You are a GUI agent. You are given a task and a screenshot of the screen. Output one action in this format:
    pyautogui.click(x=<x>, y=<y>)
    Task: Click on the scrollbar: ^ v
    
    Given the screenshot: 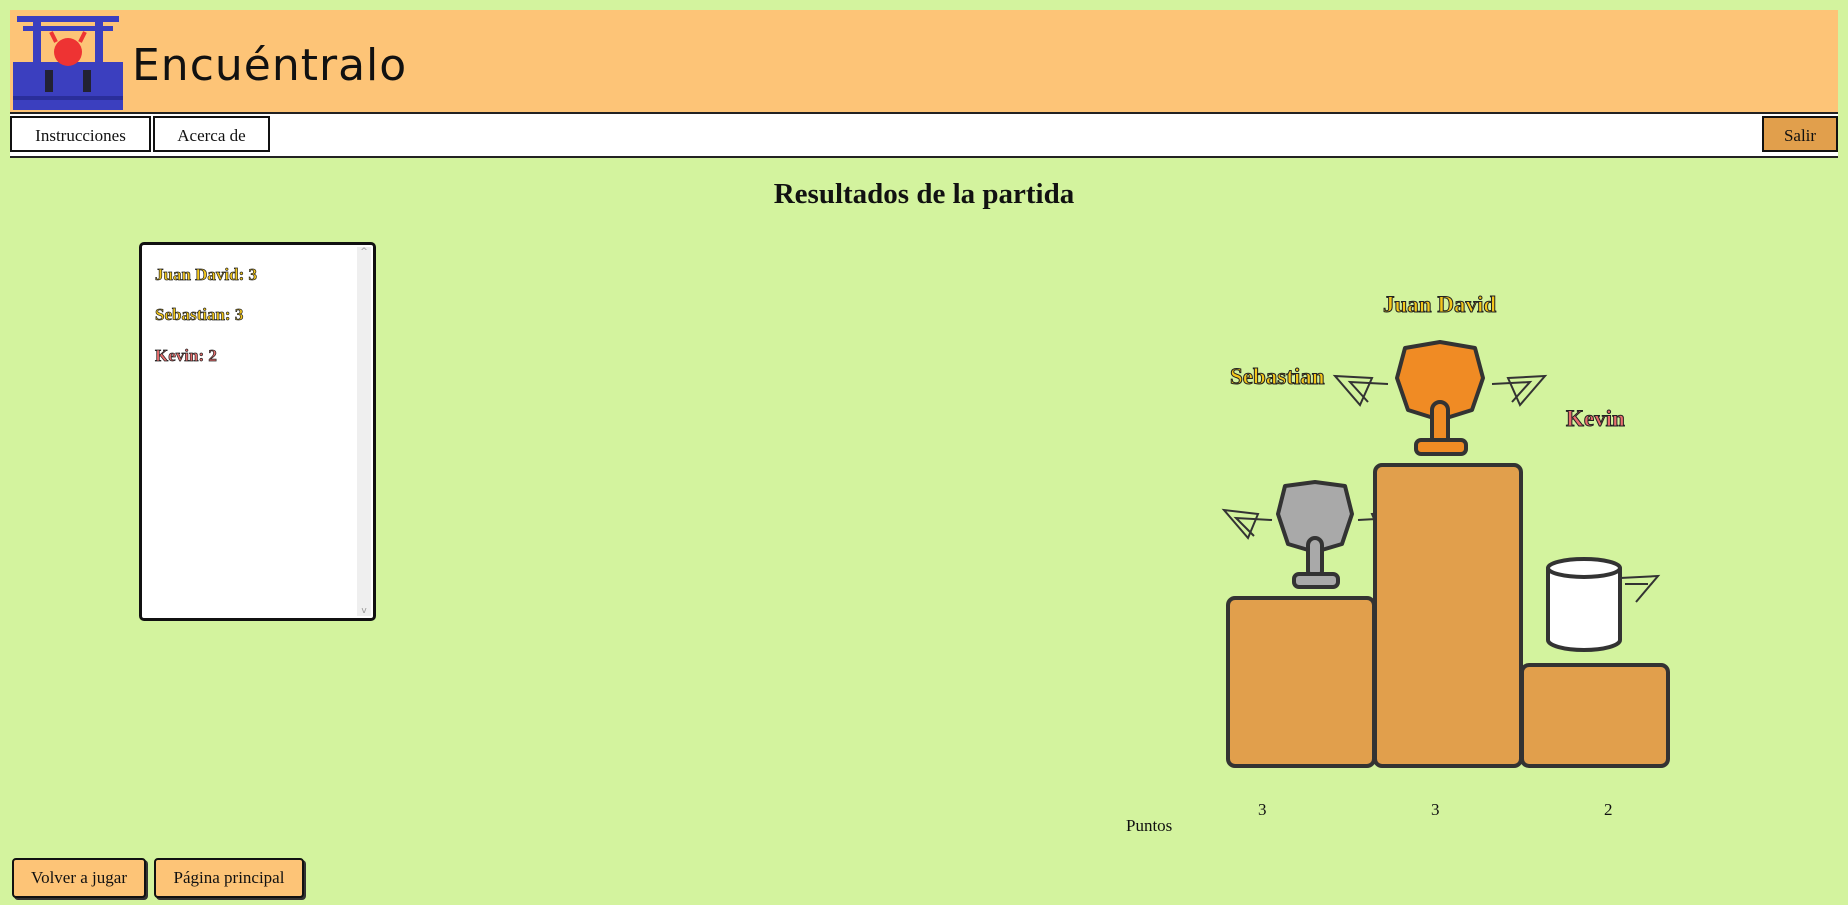 What is the action you would take?
    pyautogui.click(x=364, y=431)
    